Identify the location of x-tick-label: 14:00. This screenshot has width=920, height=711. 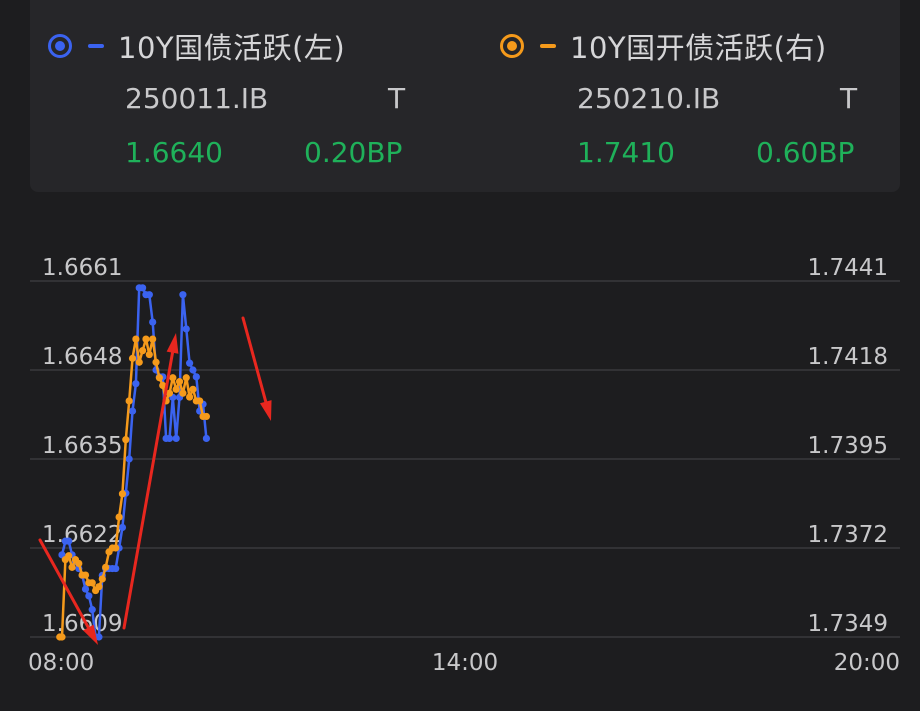
(465, 663).